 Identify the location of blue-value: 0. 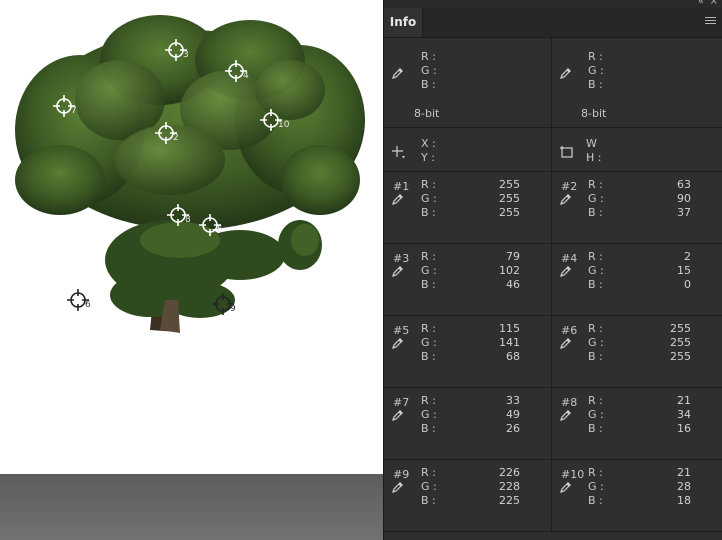
(687, 284).